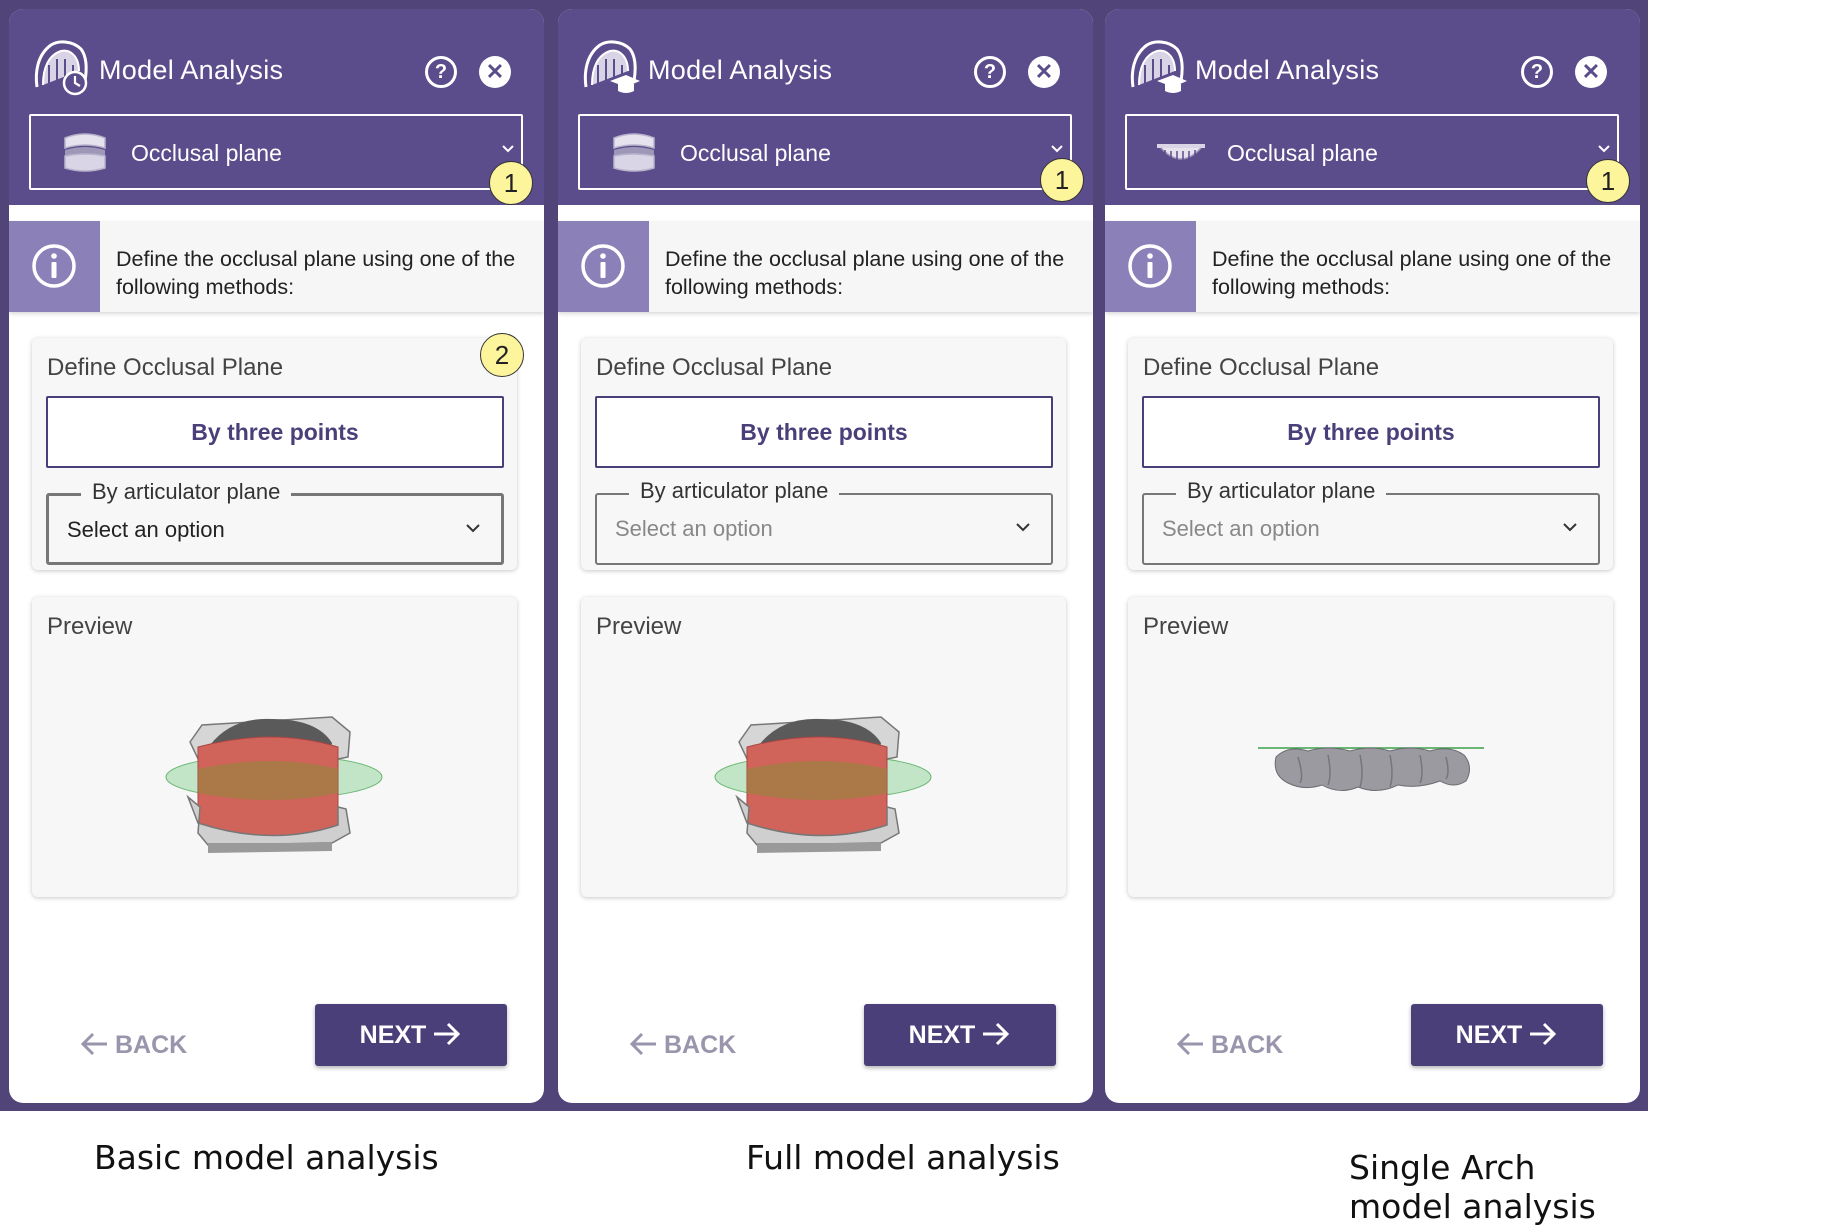 This screenshot has height=1226, width=1824. I want to click on single-arch-model, so click(1371, 769).